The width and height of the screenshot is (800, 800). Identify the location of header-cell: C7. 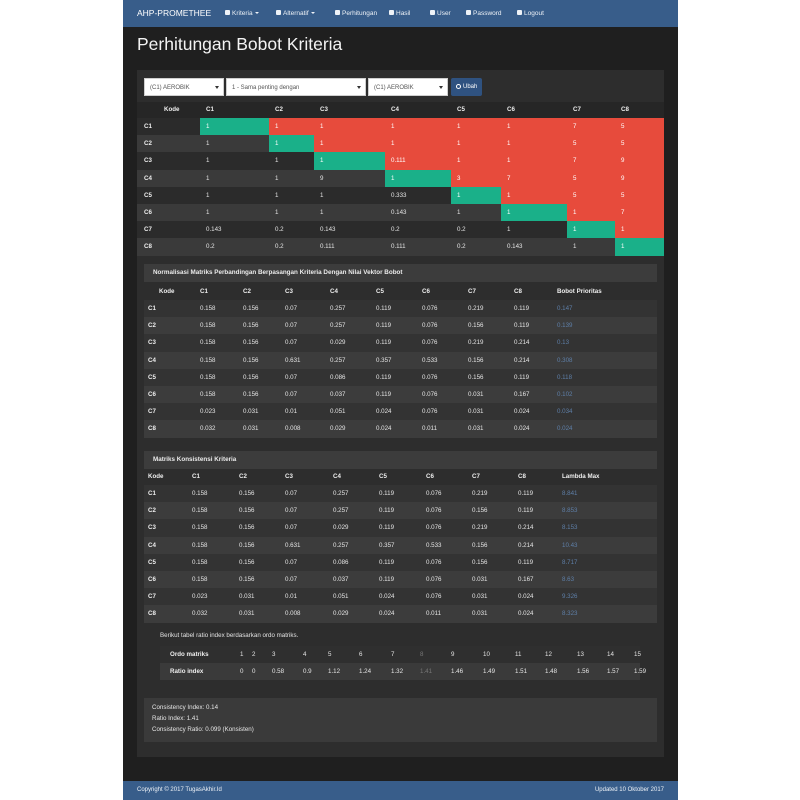
(476, 476).